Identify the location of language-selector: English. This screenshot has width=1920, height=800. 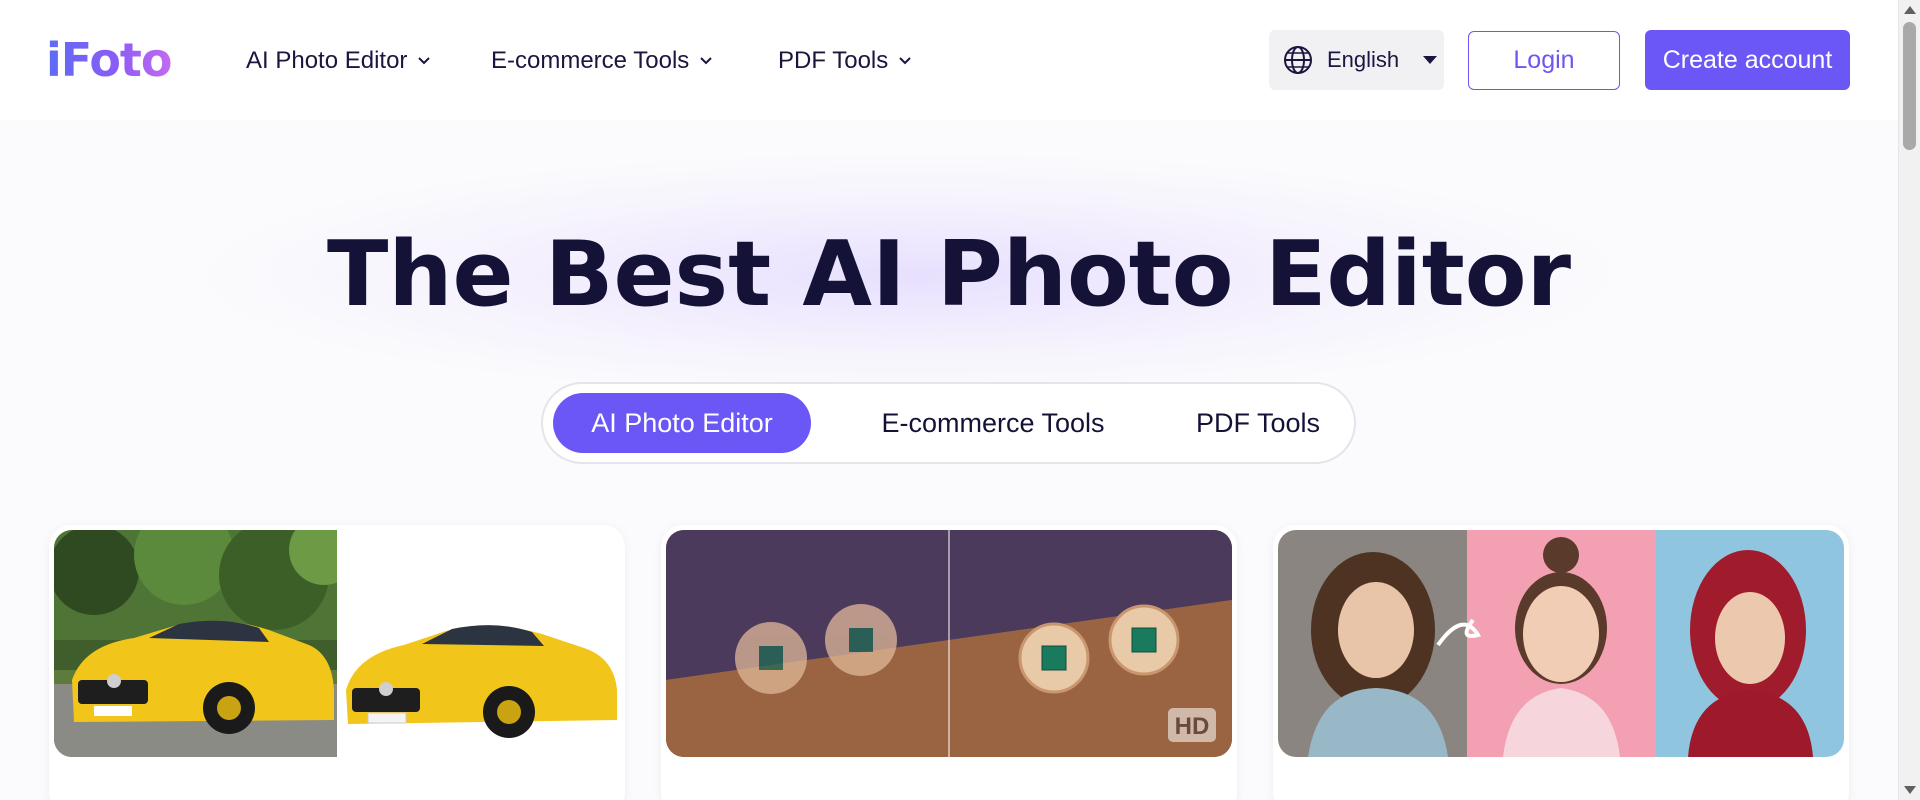
(1356, 60).